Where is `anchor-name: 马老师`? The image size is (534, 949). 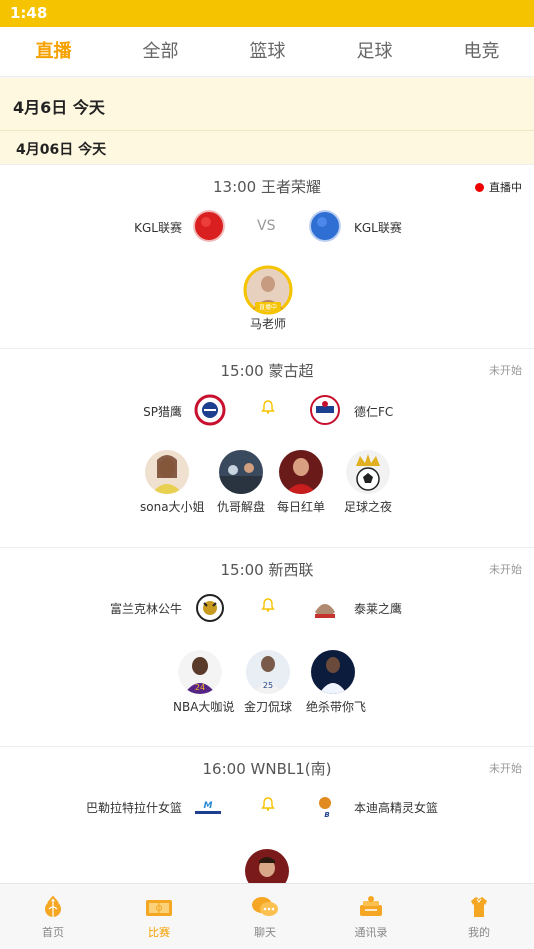 anchor-name: 马老师 is located at coordinates (267, 324).